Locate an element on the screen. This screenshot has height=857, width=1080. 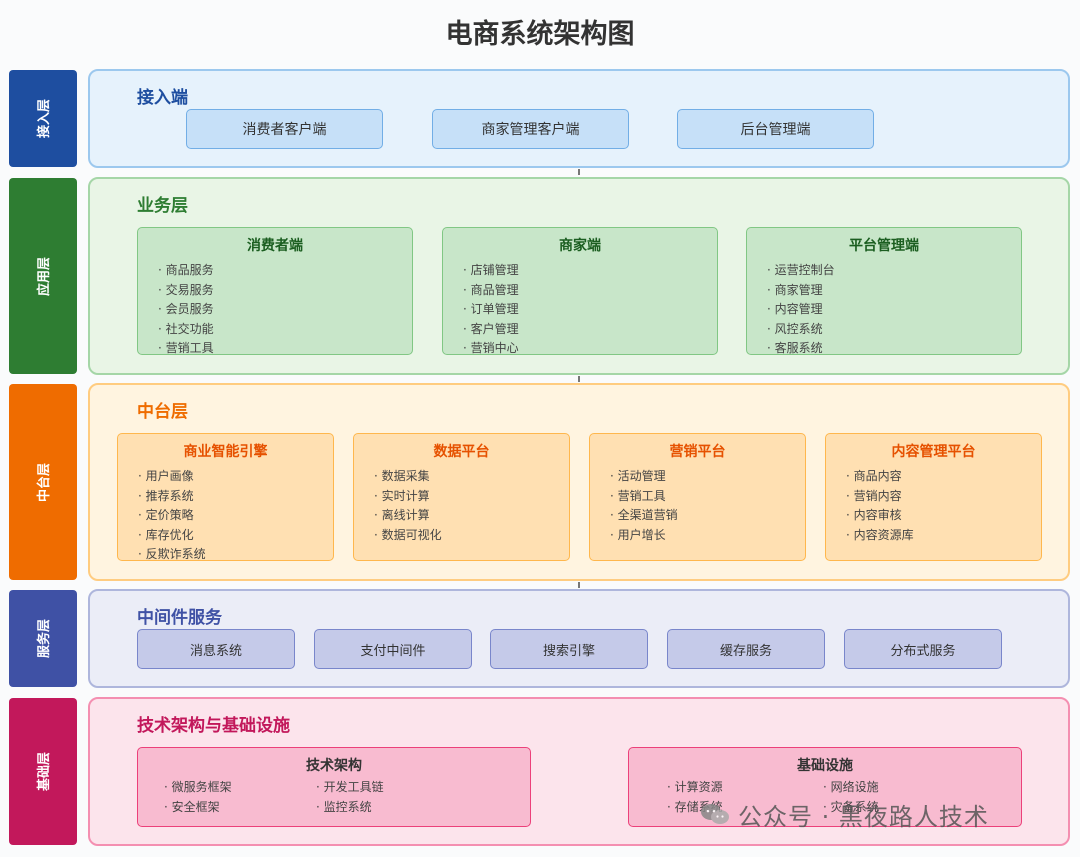
card-title: 技术架构 is located at coordinates (334, 766).